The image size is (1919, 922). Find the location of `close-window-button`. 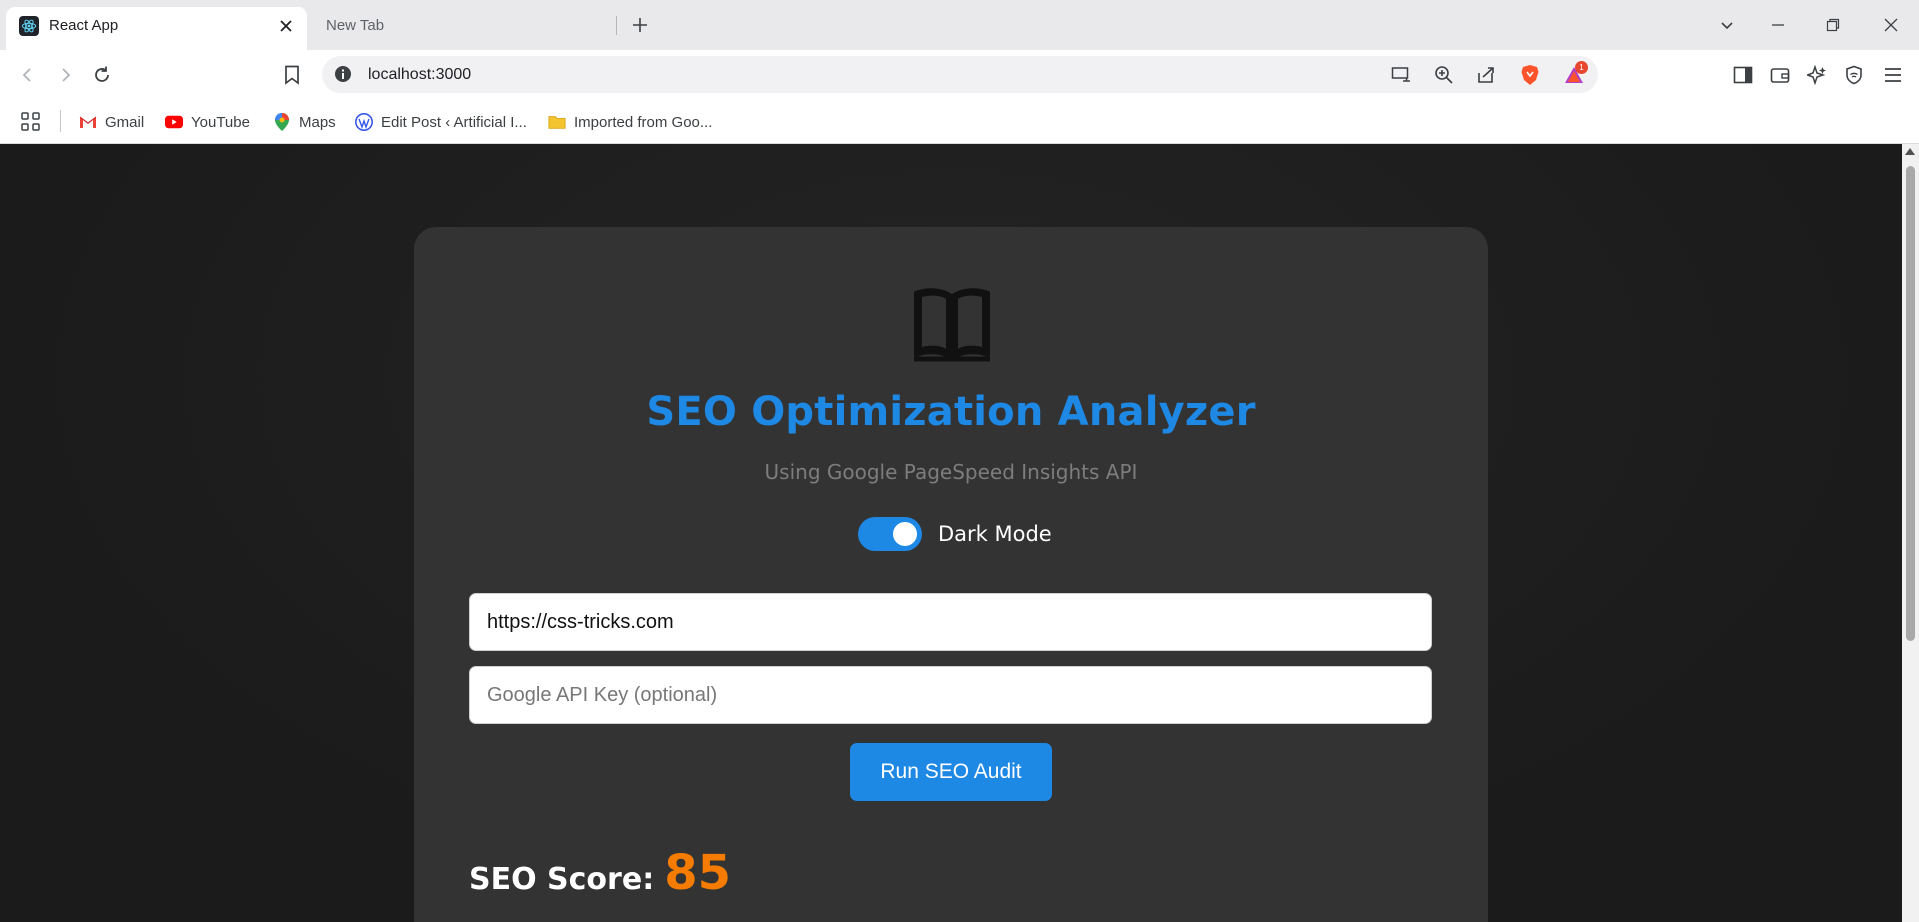

close-window-button is located at coordinates (1891, 25).